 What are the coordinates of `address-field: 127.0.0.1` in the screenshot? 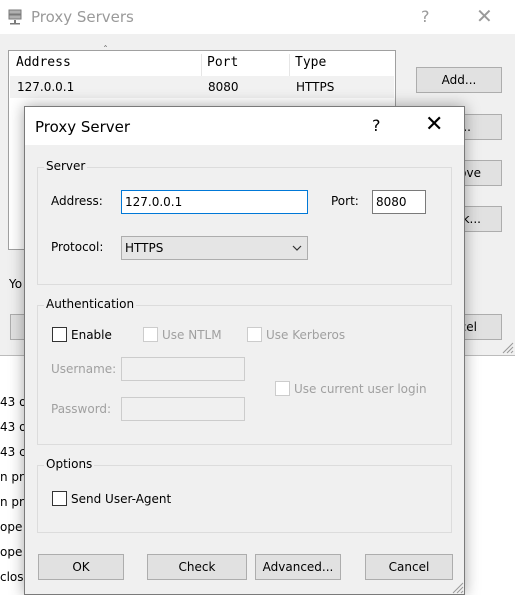 It's located at (214, 202).